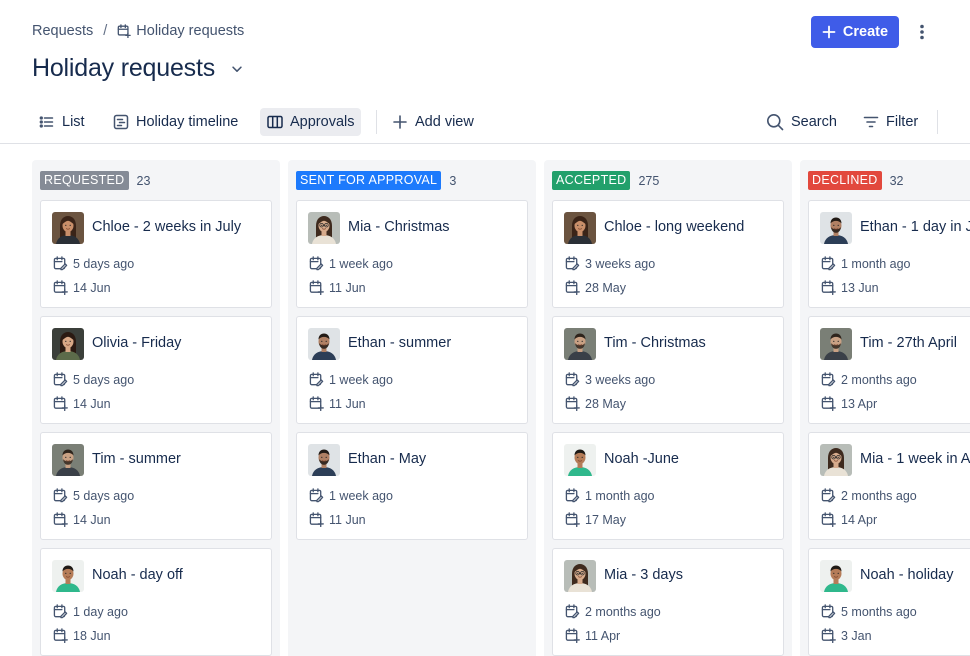 The height and width of the screenshot is (656, 970). I want to click on column-count: 32, so click(896, 180).